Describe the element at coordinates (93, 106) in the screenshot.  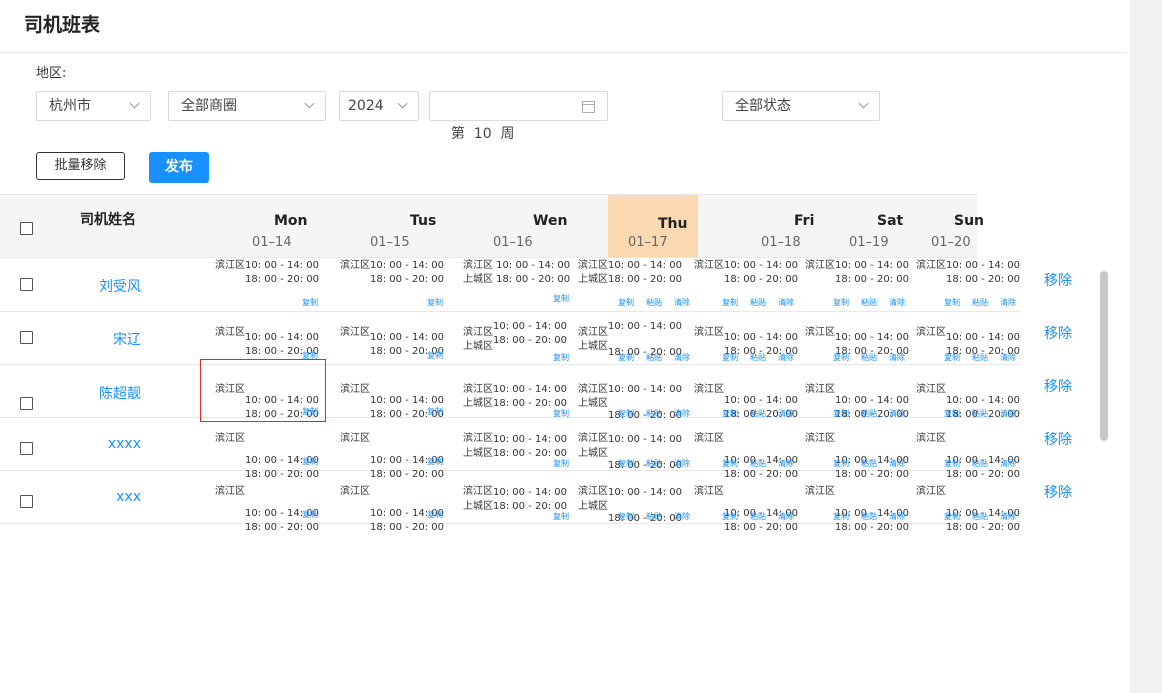
I see `city-select: 杭州市` at that location.